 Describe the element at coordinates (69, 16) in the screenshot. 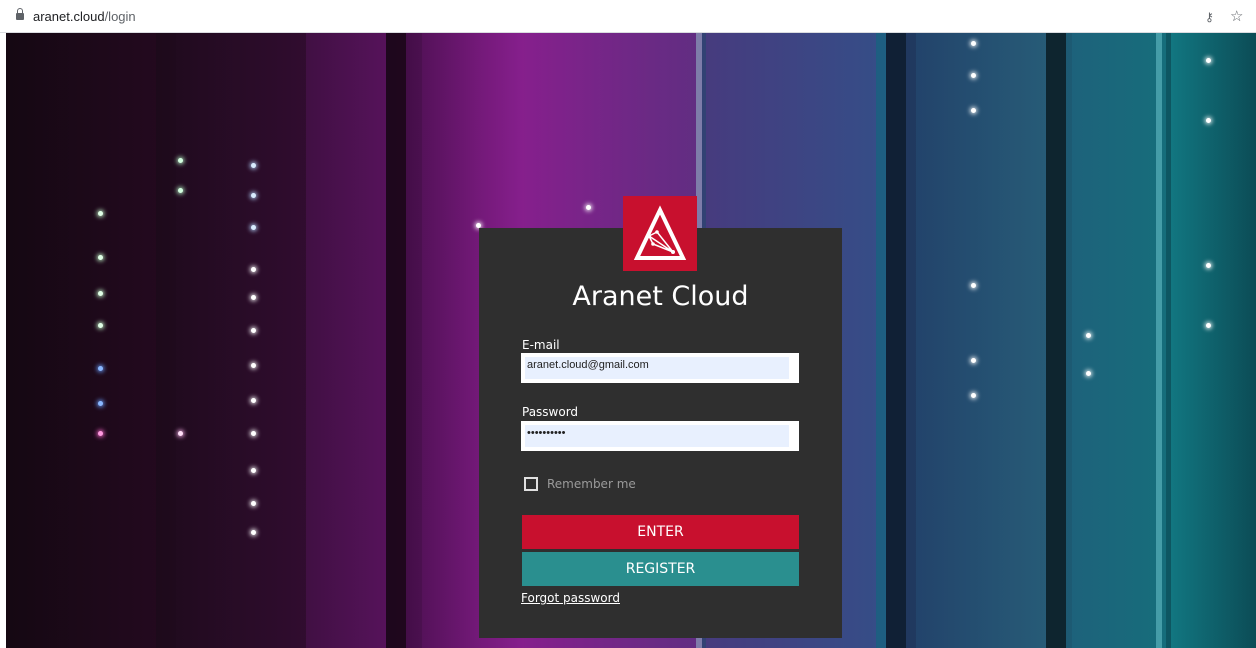

I see `url-host: aranet.cloud` at that location.